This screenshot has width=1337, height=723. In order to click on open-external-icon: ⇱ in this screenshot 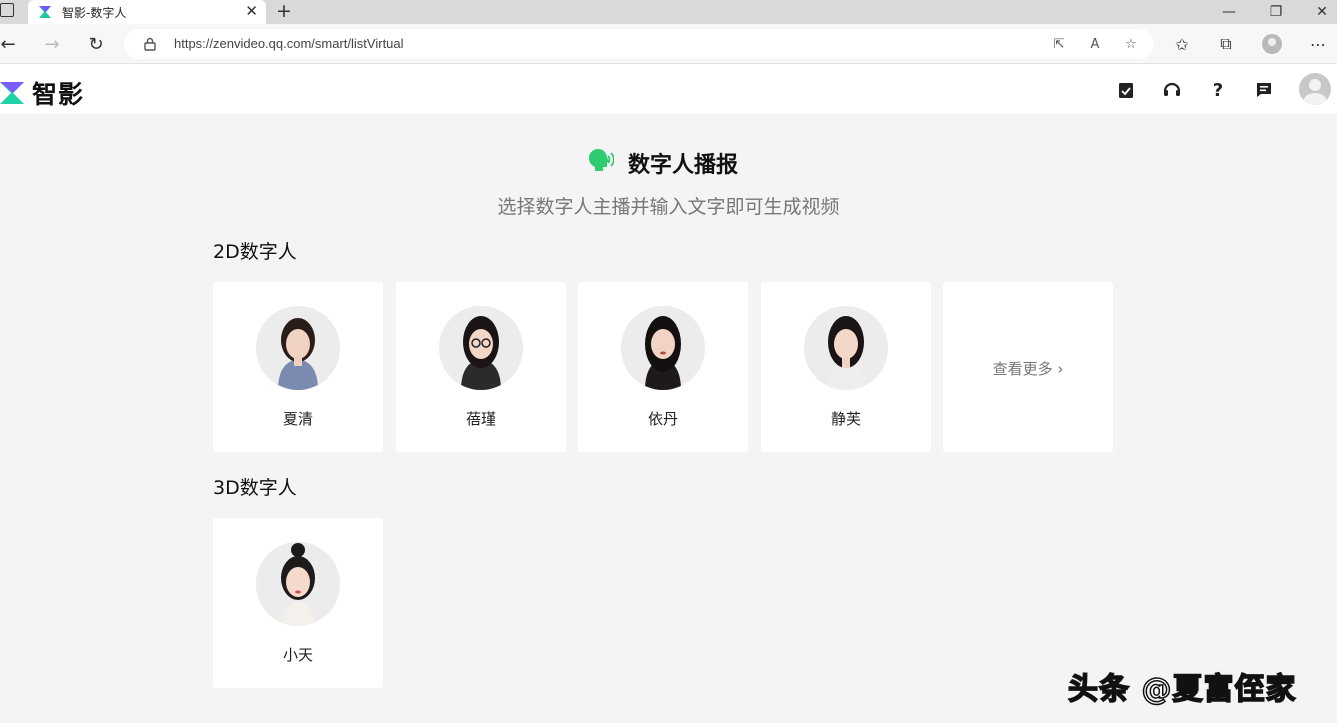, I will do `click(1059, 44)`.